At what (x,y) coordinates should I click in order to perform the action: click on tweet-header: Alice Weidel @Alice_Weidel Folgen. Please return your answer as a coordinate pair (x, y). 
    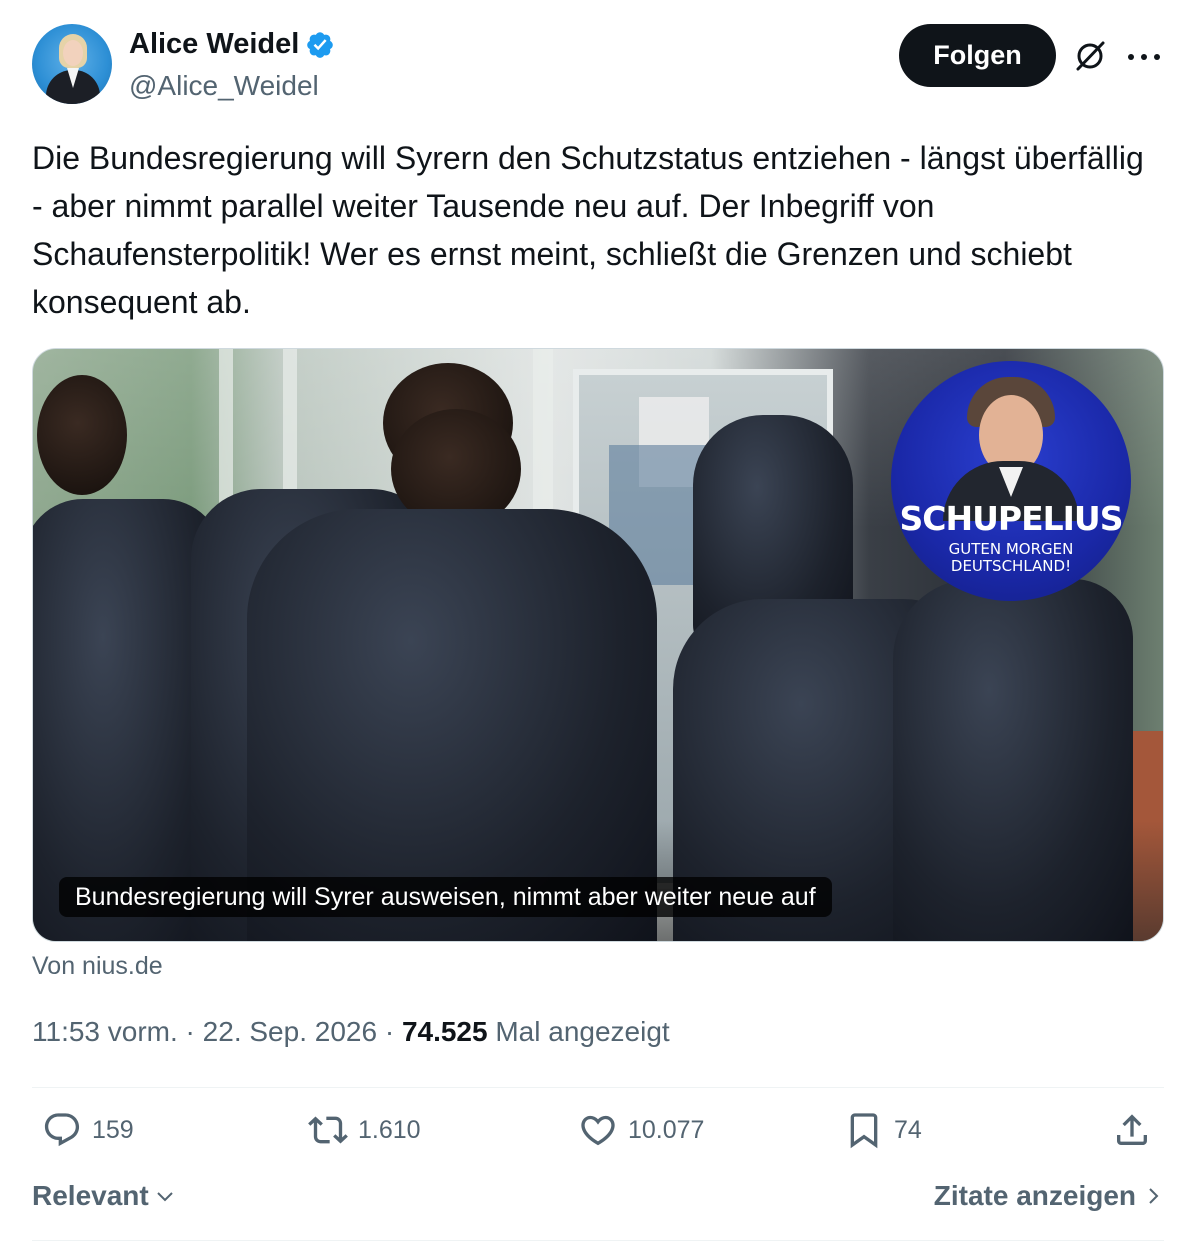
    Looking at the image, I should click on (598, 64).